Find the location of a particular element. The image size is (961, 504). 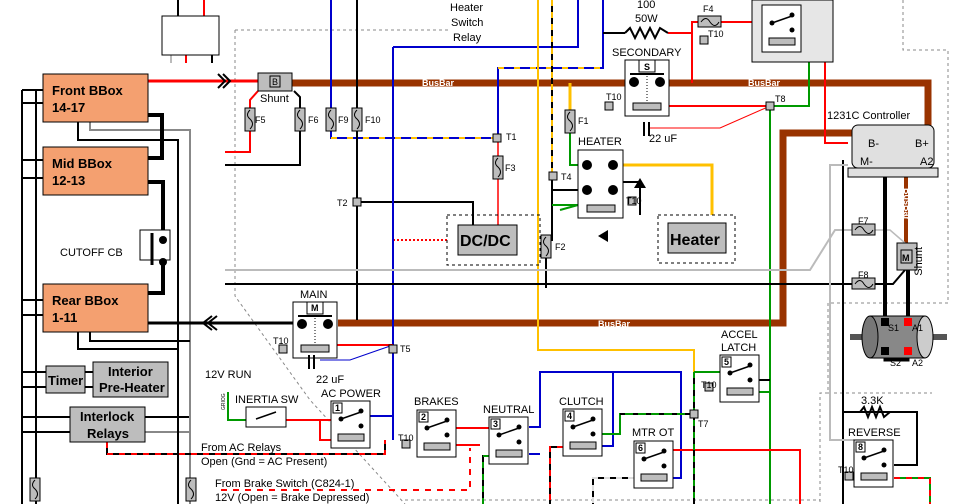

controller-base is located at coordinates (893, 172).